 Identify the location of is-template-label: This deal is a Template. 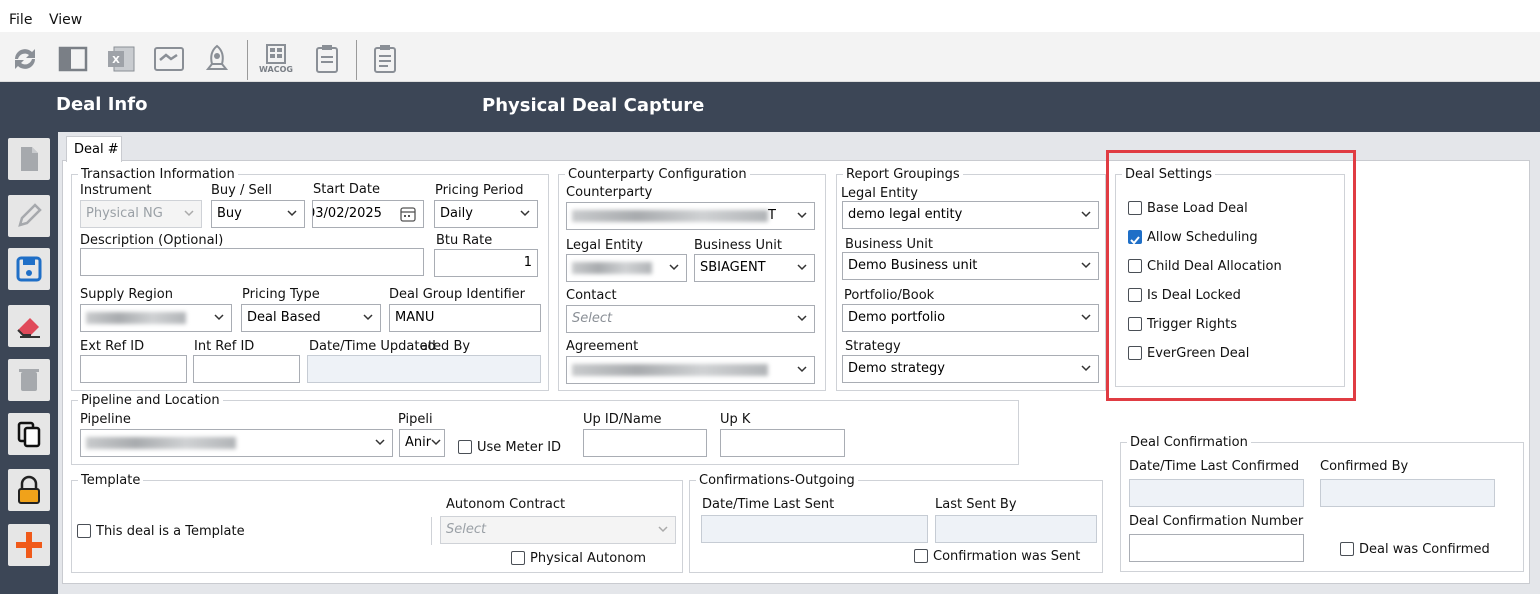
(170, 531).